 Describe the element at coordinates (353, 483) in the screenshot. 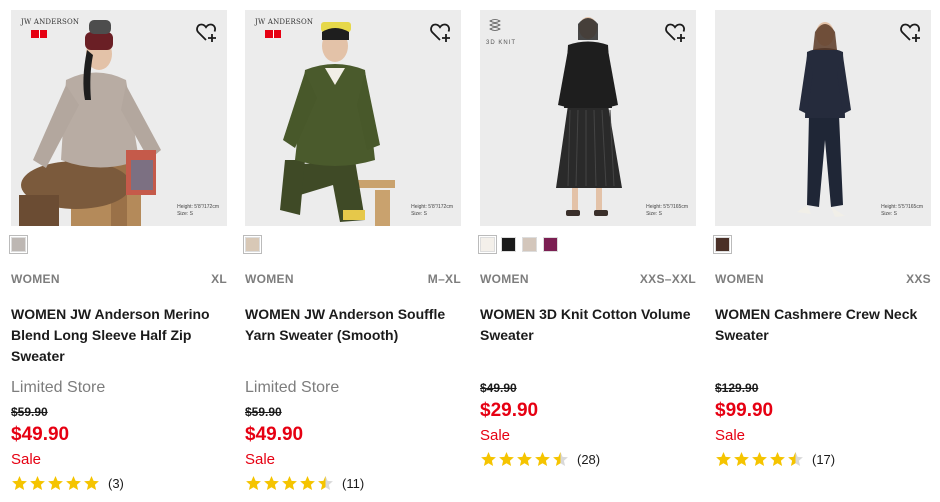

I see `review-count: (11)` at that location.